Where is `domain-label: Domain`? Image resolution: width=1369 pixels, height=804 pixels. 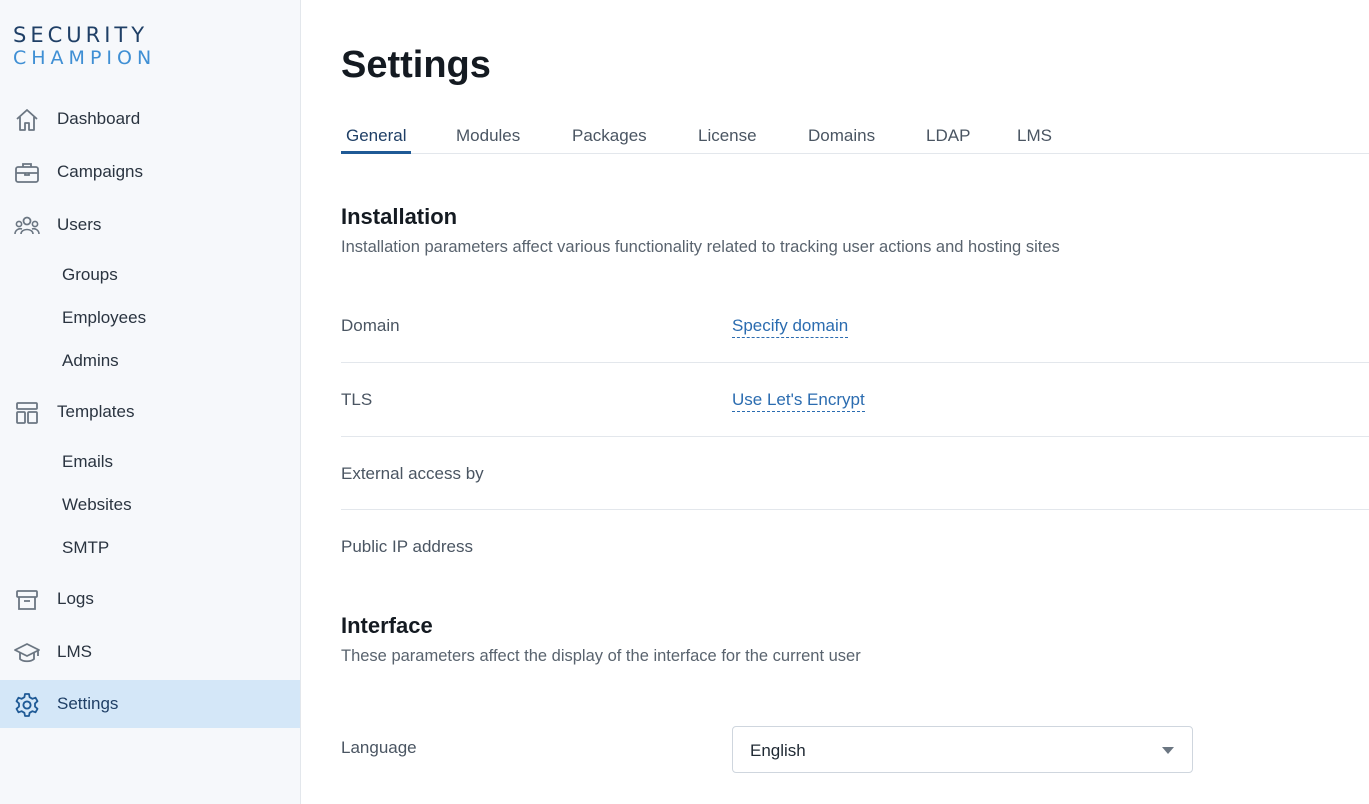
domain-label: Domain is located at coordinates (370, 325).